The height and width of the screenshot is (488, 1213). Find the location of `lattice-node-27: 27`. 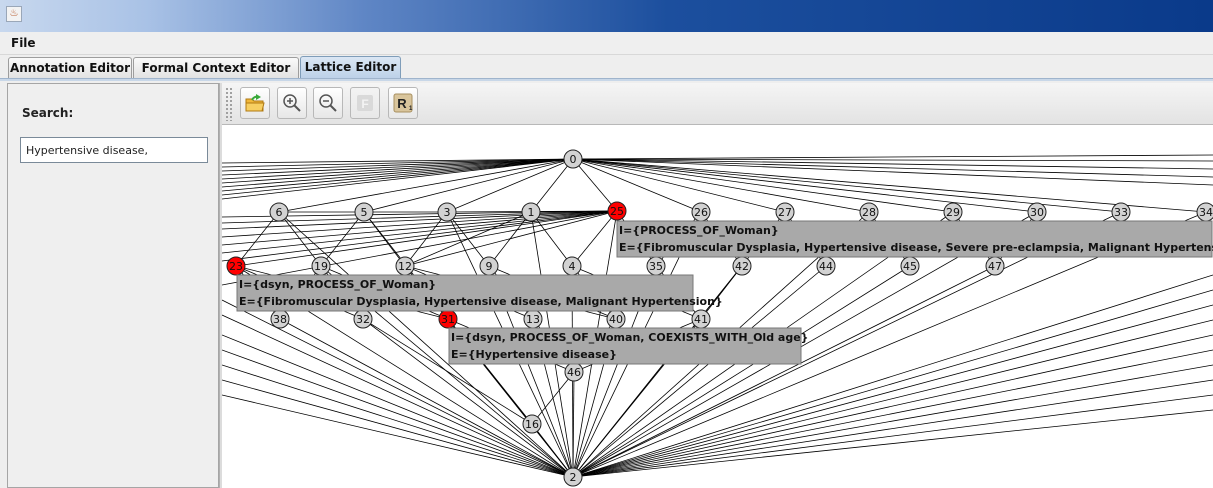

lattice-node-27: 27 is located at coordinates (785, 212).